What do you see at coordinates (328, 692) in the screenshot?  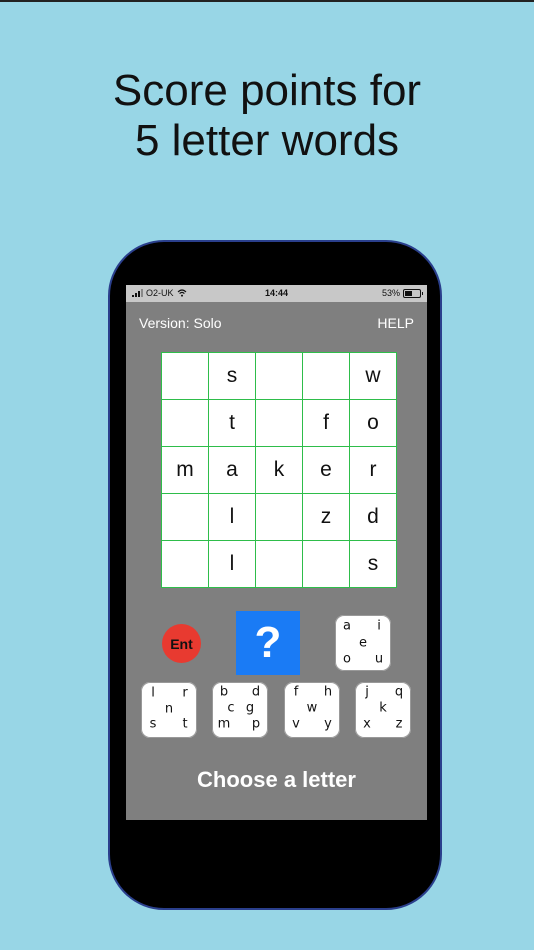 I see `tile-letter: h` at bounding box center [328, 692].